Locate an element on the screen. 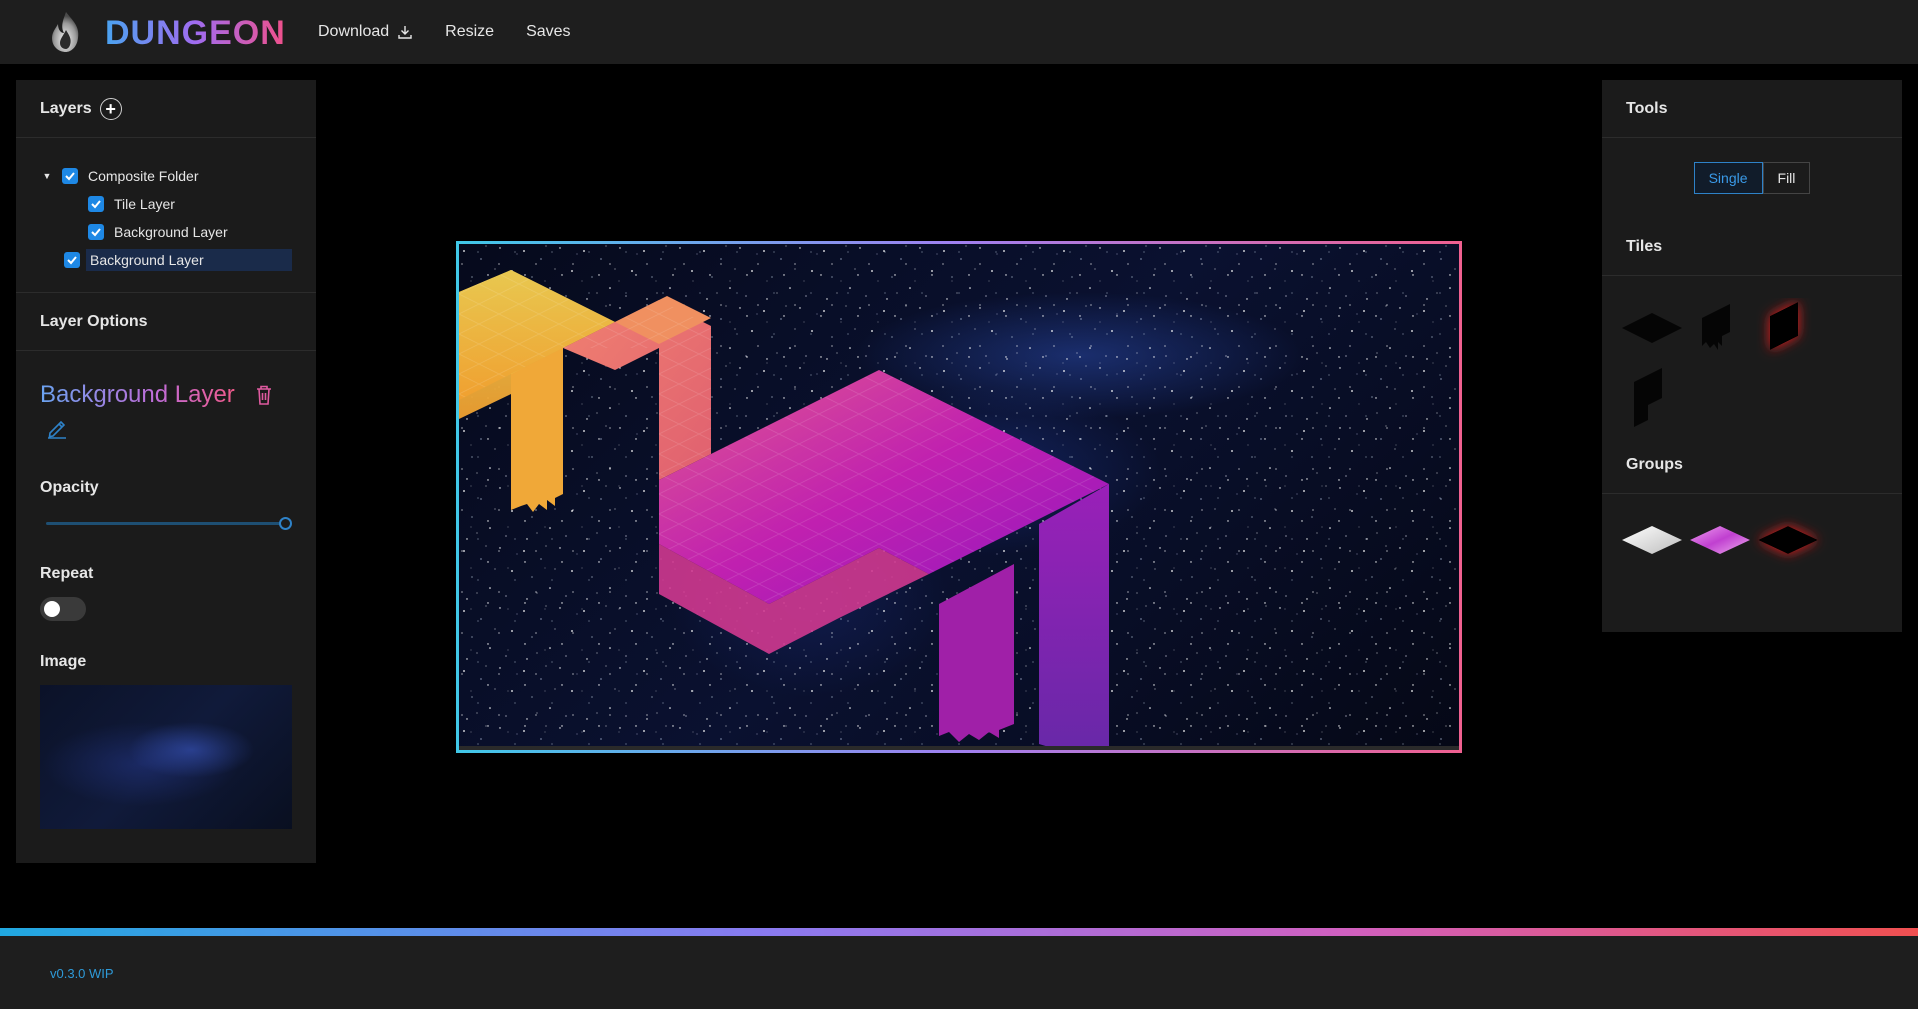 The width and height of the screenshot is (1918, 1009). top-bar: DUNGEON Download Resize Saves is located at coordinates (959, 32).